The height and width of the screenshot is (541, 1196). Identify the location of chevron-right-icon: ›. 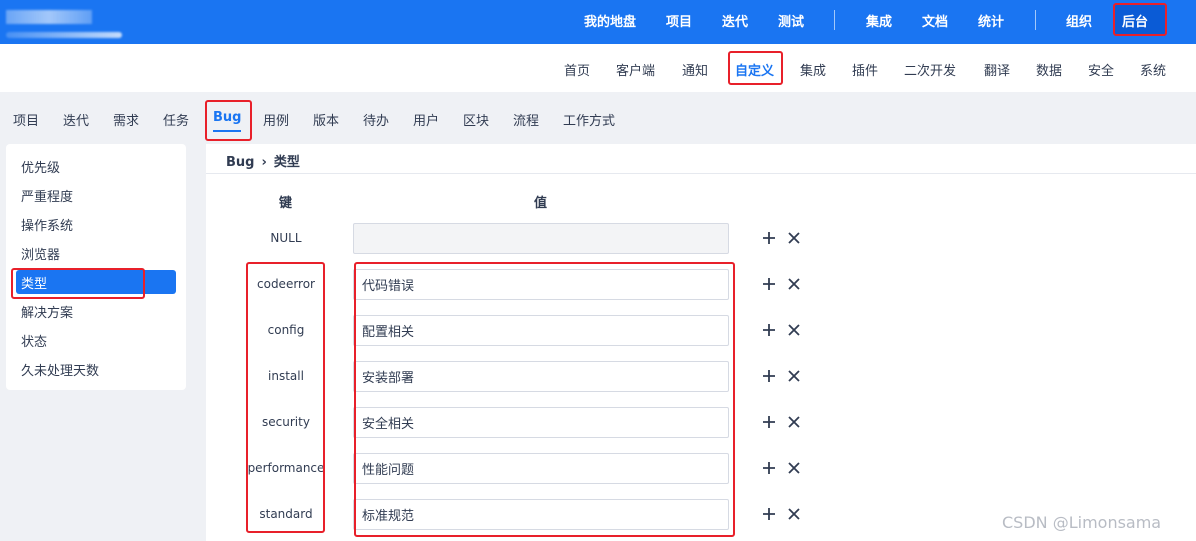
(264, 162).